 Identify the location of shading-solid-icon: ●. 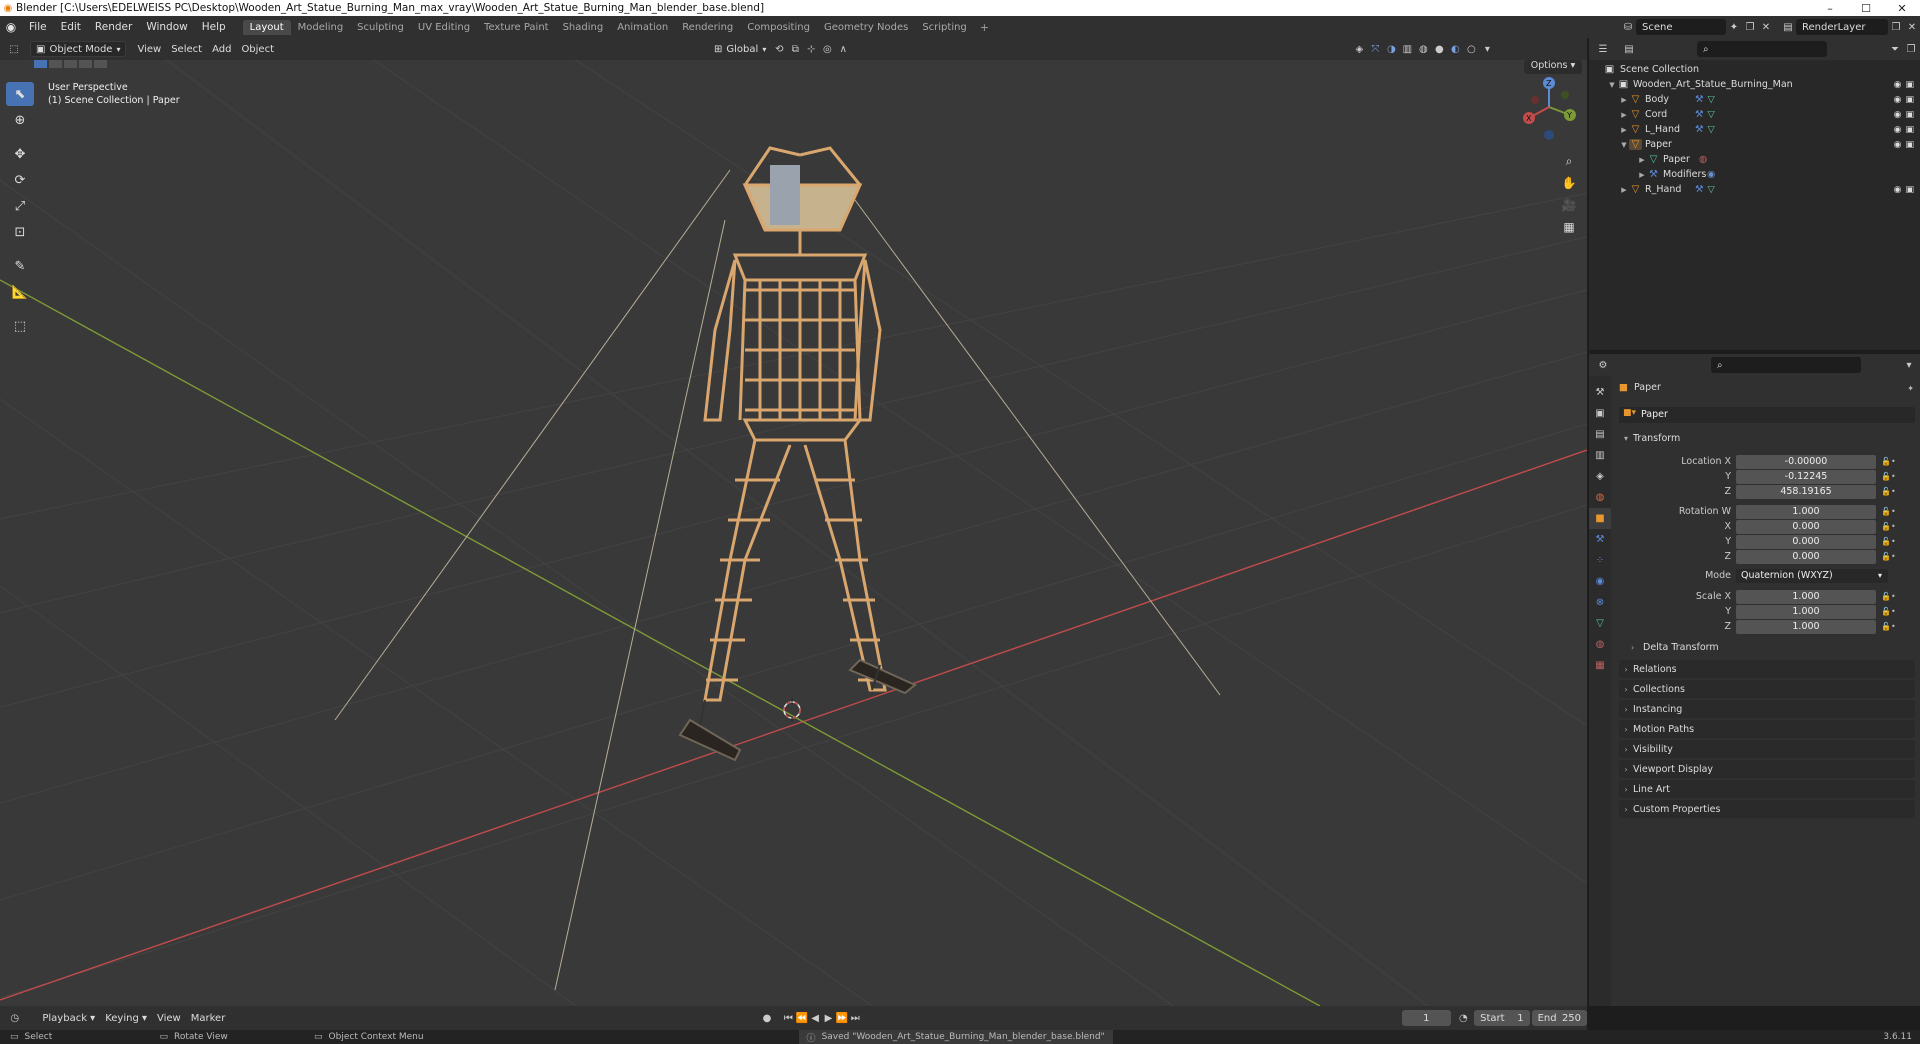
(1439, 49).